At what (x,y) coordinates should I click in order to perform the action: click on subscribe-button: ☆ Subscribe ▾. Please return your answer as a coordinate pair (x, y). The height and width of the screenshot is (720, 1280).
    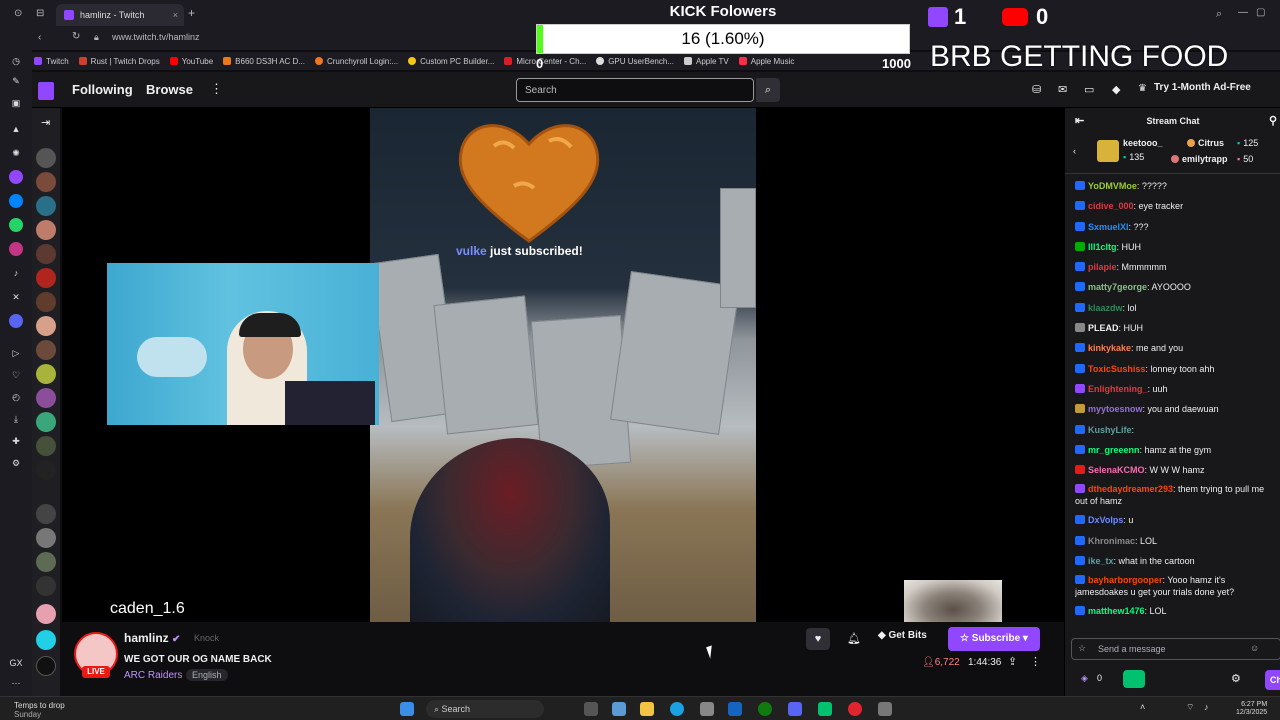
    Looking at the image, I should click on (994, 639).